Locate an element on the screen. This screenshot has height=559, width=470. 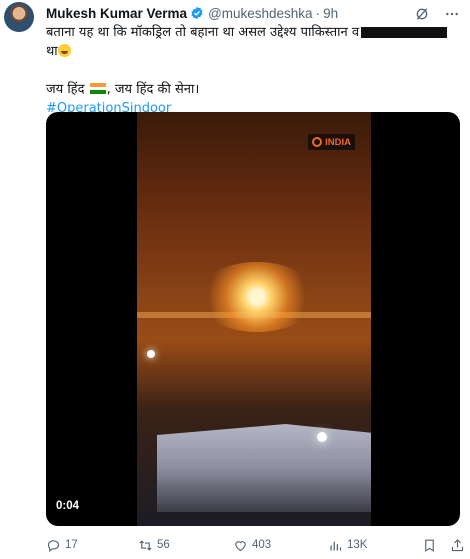
retweet-icon is located at coordinates (145, 545).